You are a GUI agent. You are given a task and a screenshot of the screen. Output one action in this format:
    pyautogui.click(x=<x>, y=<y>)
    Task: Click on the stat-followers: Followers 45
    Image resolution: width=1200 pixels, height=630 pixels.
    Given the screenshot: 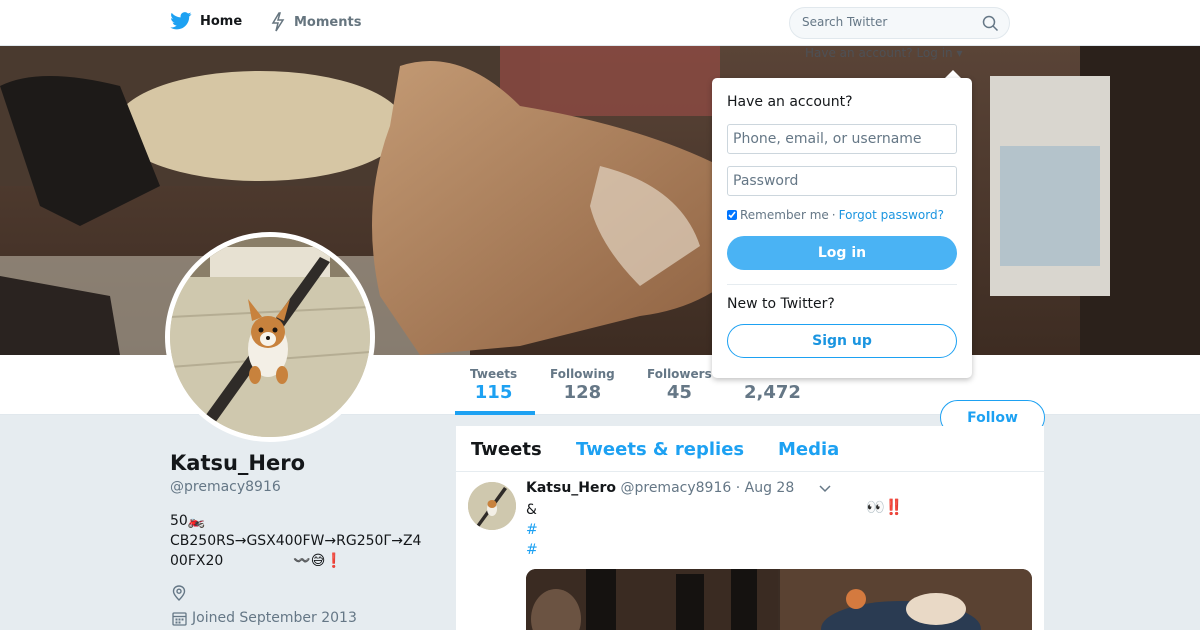 What is the action you would take?
    pyautogui.click(x=679, y=385)
    